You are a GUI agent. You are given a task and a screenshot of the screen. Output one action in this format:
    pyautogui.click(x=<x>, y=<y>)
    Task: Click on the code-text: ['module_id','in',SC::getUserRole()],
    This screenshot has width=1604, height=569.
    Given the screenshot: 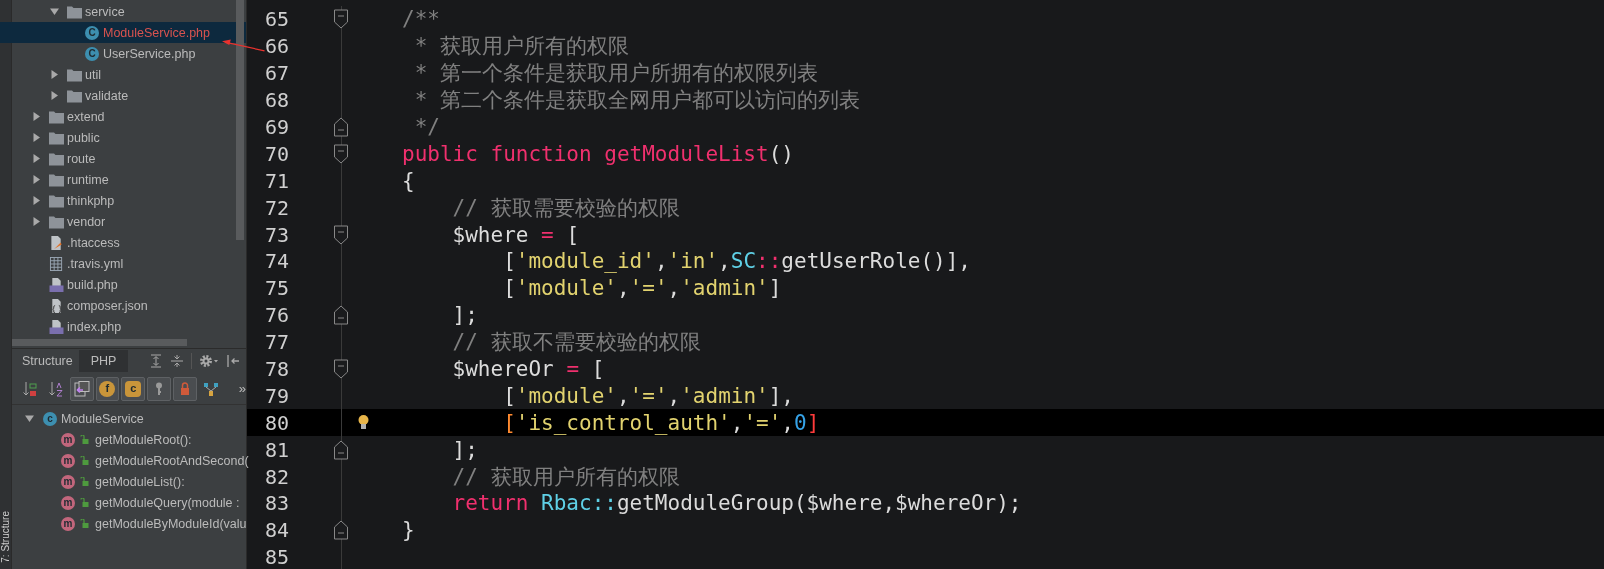 What is the action you would take?
    pyautogui.click(x=736, y=261)
    